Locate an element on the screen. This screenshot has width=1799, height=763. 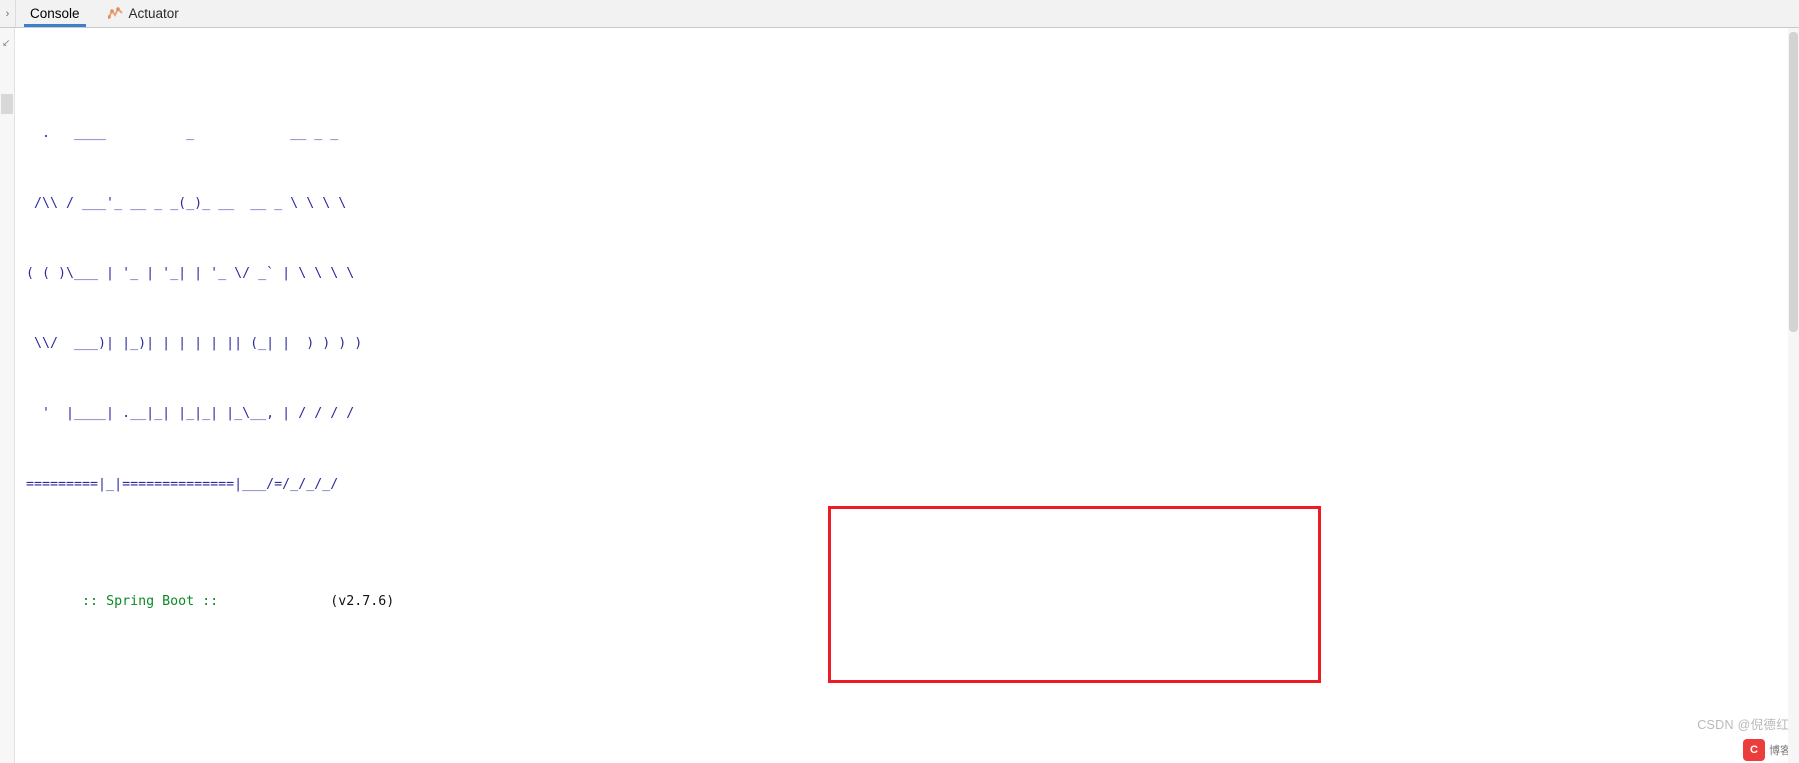
tab-console-label: Console is located at coordinates (55, 13).